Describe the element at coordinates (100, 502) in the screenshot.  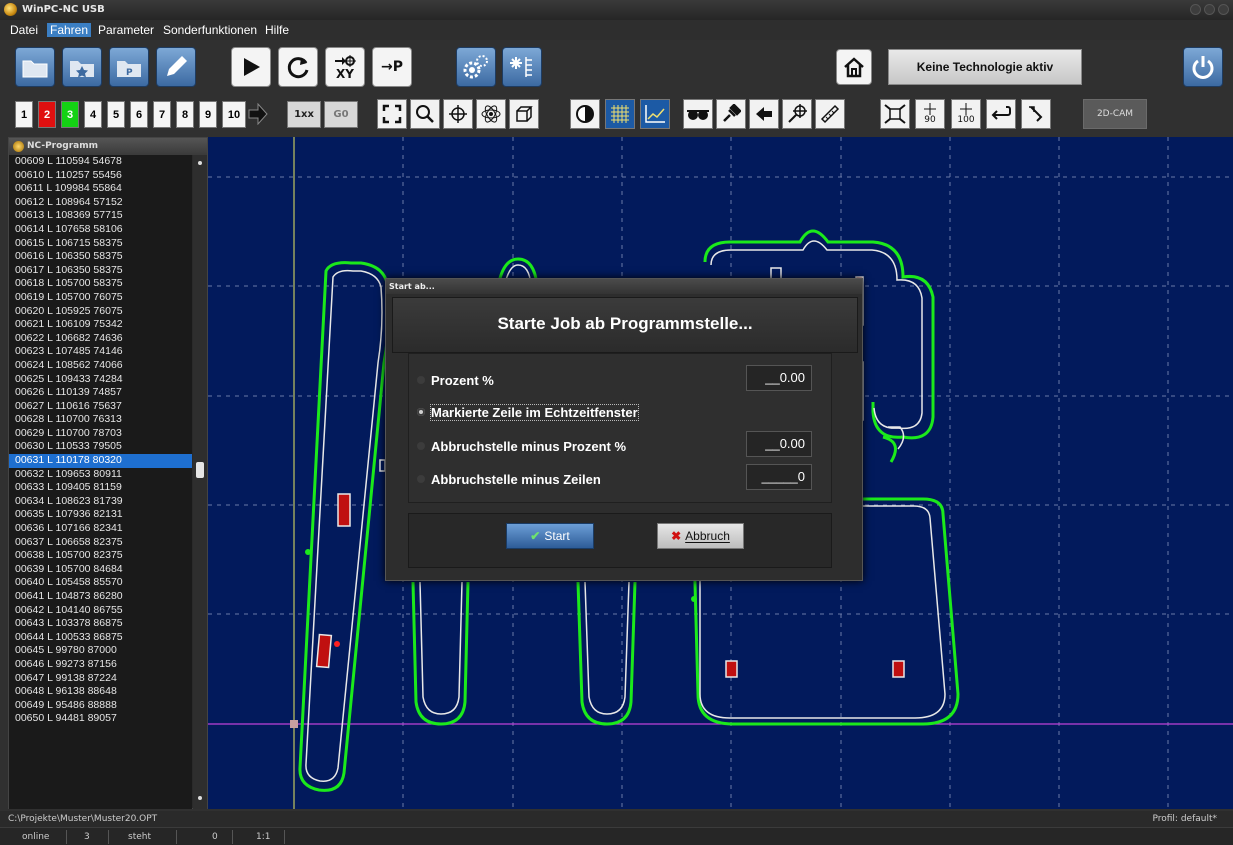
I see `nc-line: 00634 L 108623 81739` at that location.